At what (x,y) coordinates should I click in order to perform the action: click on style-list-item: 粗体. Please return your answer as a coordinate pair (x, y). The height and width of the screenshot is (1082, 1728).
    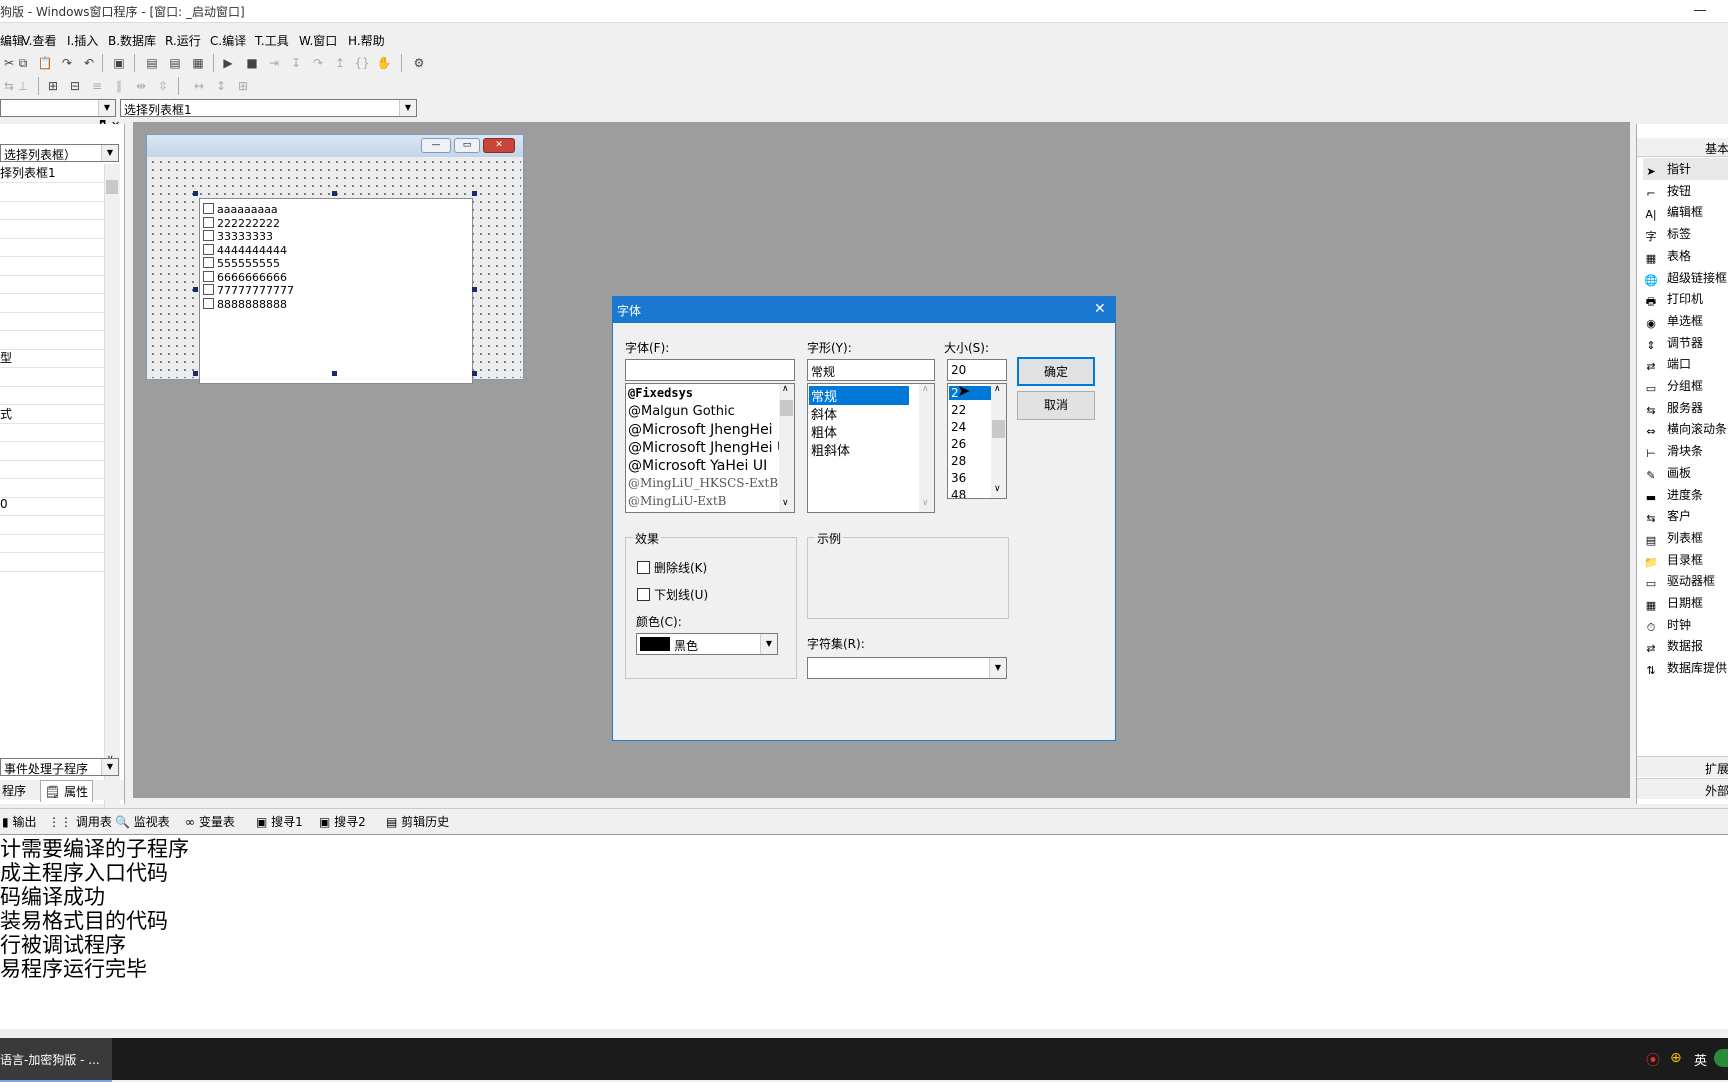
    Looking at the image, I should click on (824, 431).